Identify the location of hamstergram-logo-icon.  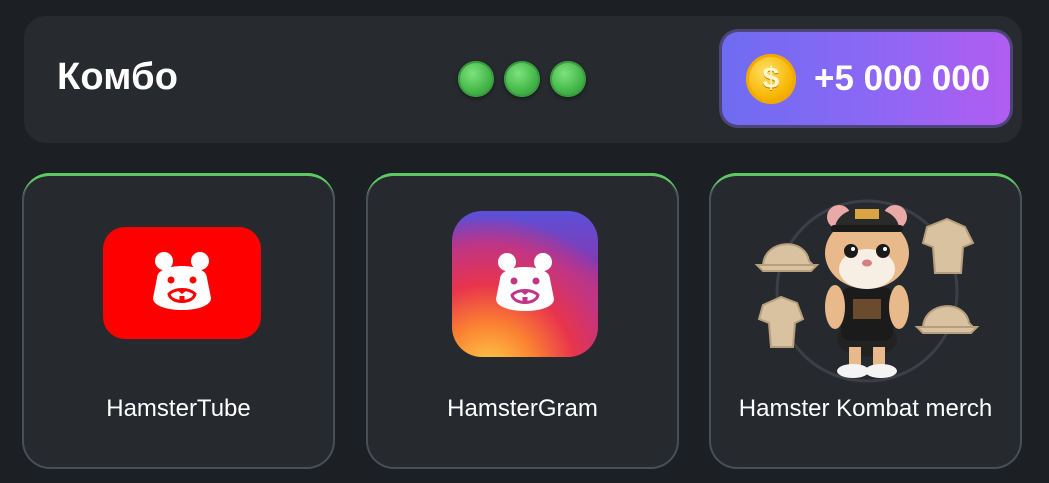
(525, 284).